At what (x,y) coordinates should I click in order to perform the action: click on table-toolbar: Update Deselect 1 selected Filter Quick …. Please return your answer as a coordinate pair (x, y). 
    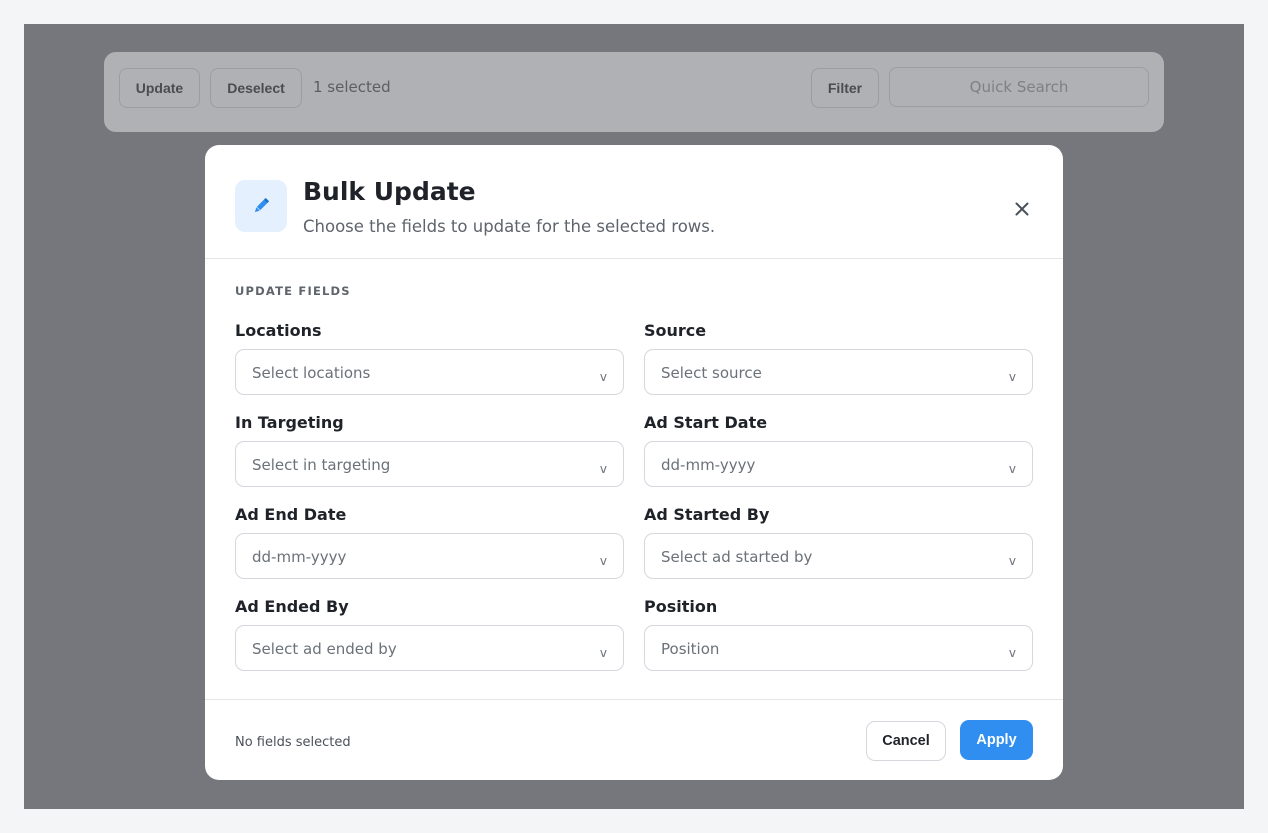
    Looking at the image, I should click on (634, 92).